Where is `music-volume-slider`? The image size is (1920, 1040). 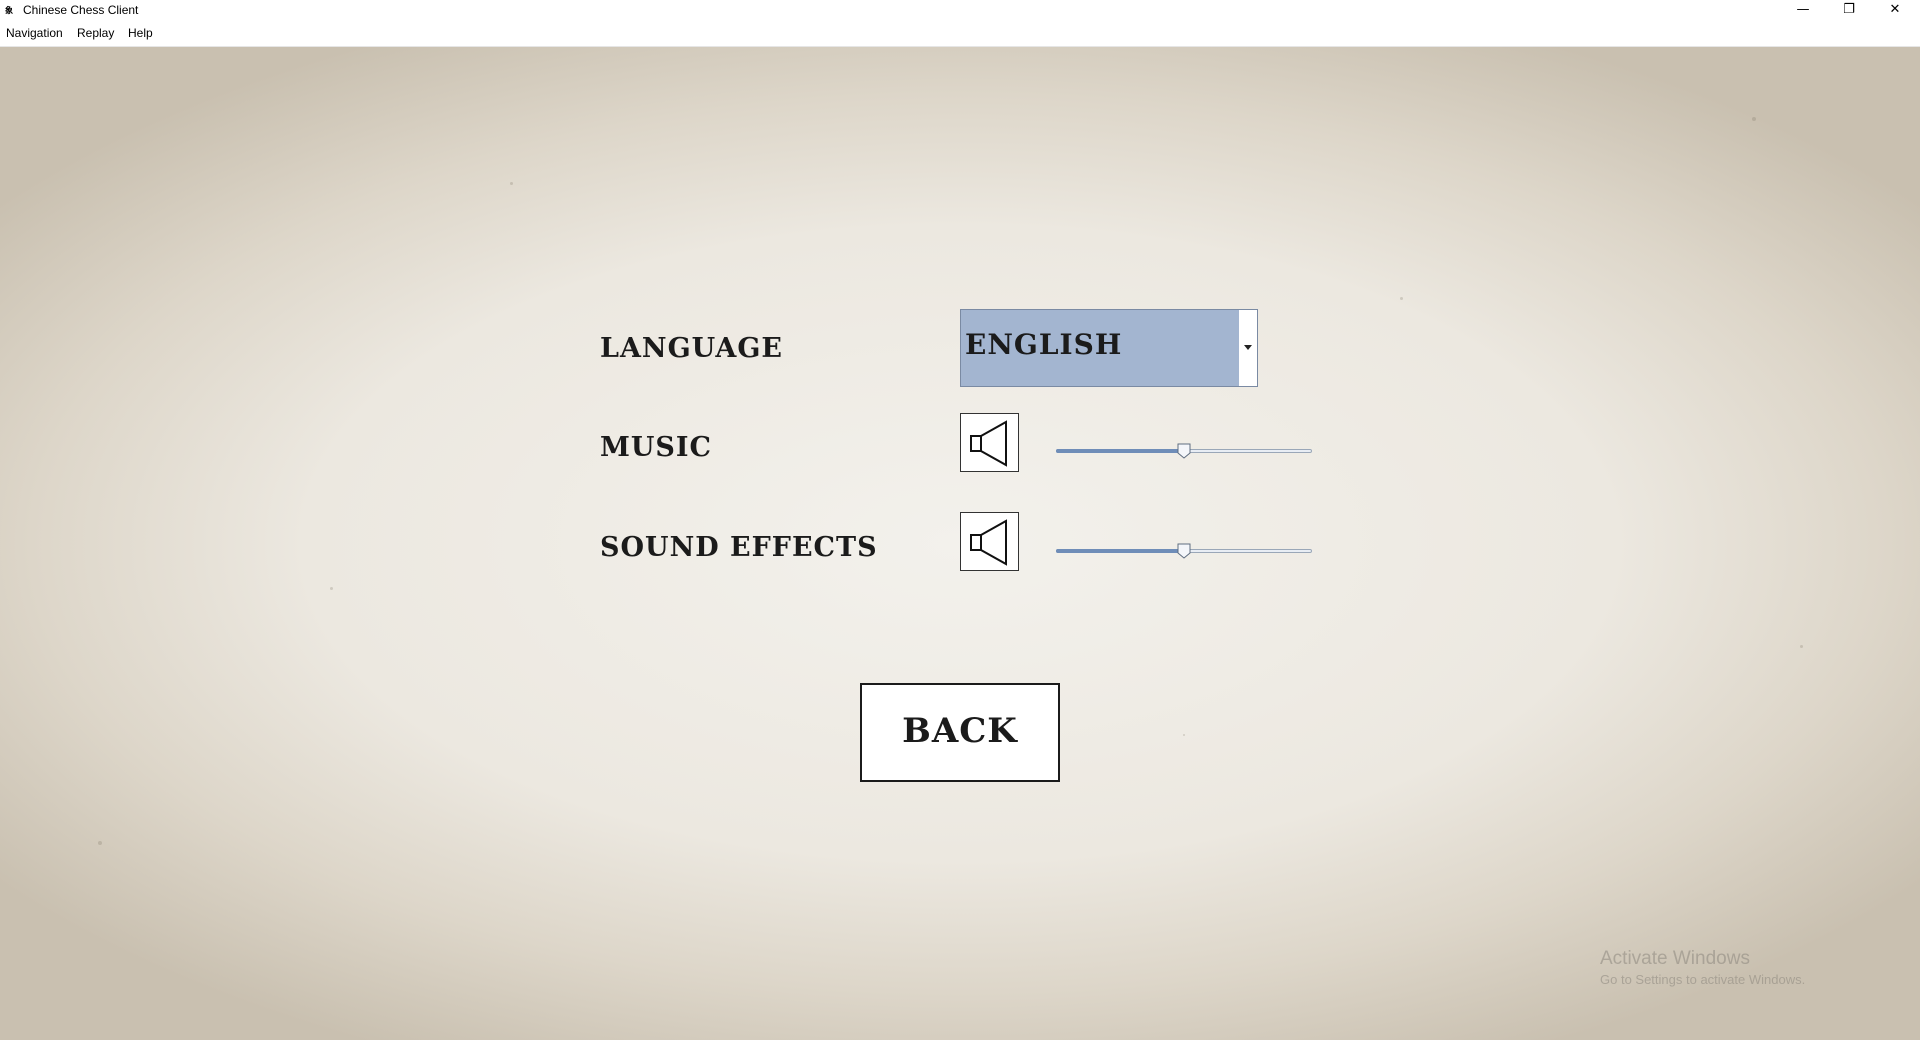
music-volume-slider is located at coordinates (1184, 451).